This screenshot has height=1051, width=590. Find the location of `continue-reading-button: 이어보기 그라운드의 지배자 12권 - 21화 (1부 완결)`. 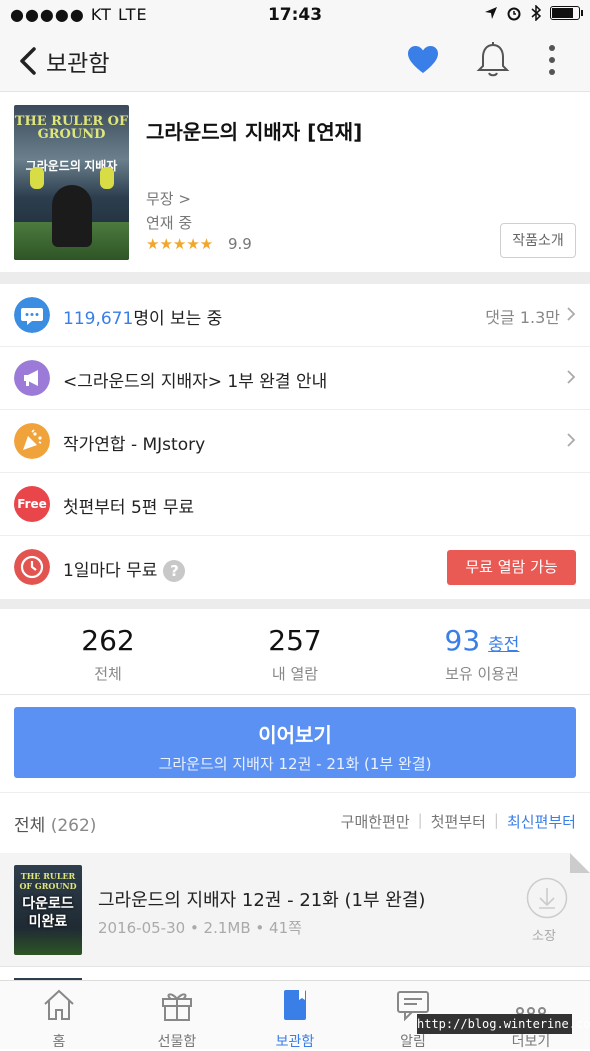

continue-reading-button: 이어보기 그라운드의 지배자 12권 - 21화 (1부 완결) is located at coordinates (295, 742).